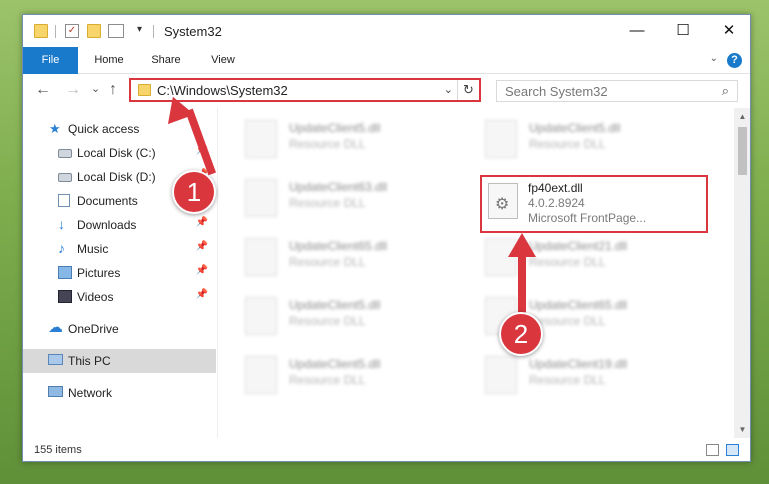 The width and height of the screenshot is (769, 484). Describe the element at coordinates (90, 393) in the screenshot. I see `sidebar-item-label: Network` at that location.